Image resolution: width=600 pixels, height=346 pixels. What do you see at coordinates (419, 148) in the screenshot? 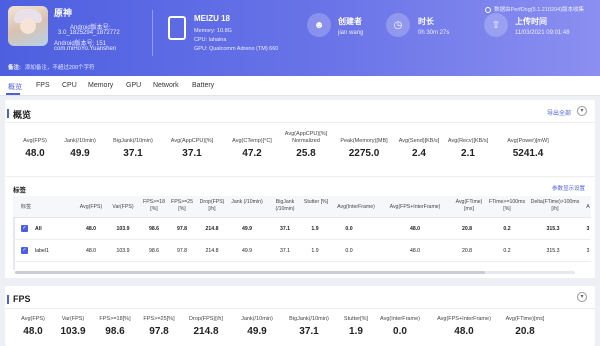
I see `metric-avg-send: Avg(Send)[KB/s] 2.4` at bounding box center [419, 148].